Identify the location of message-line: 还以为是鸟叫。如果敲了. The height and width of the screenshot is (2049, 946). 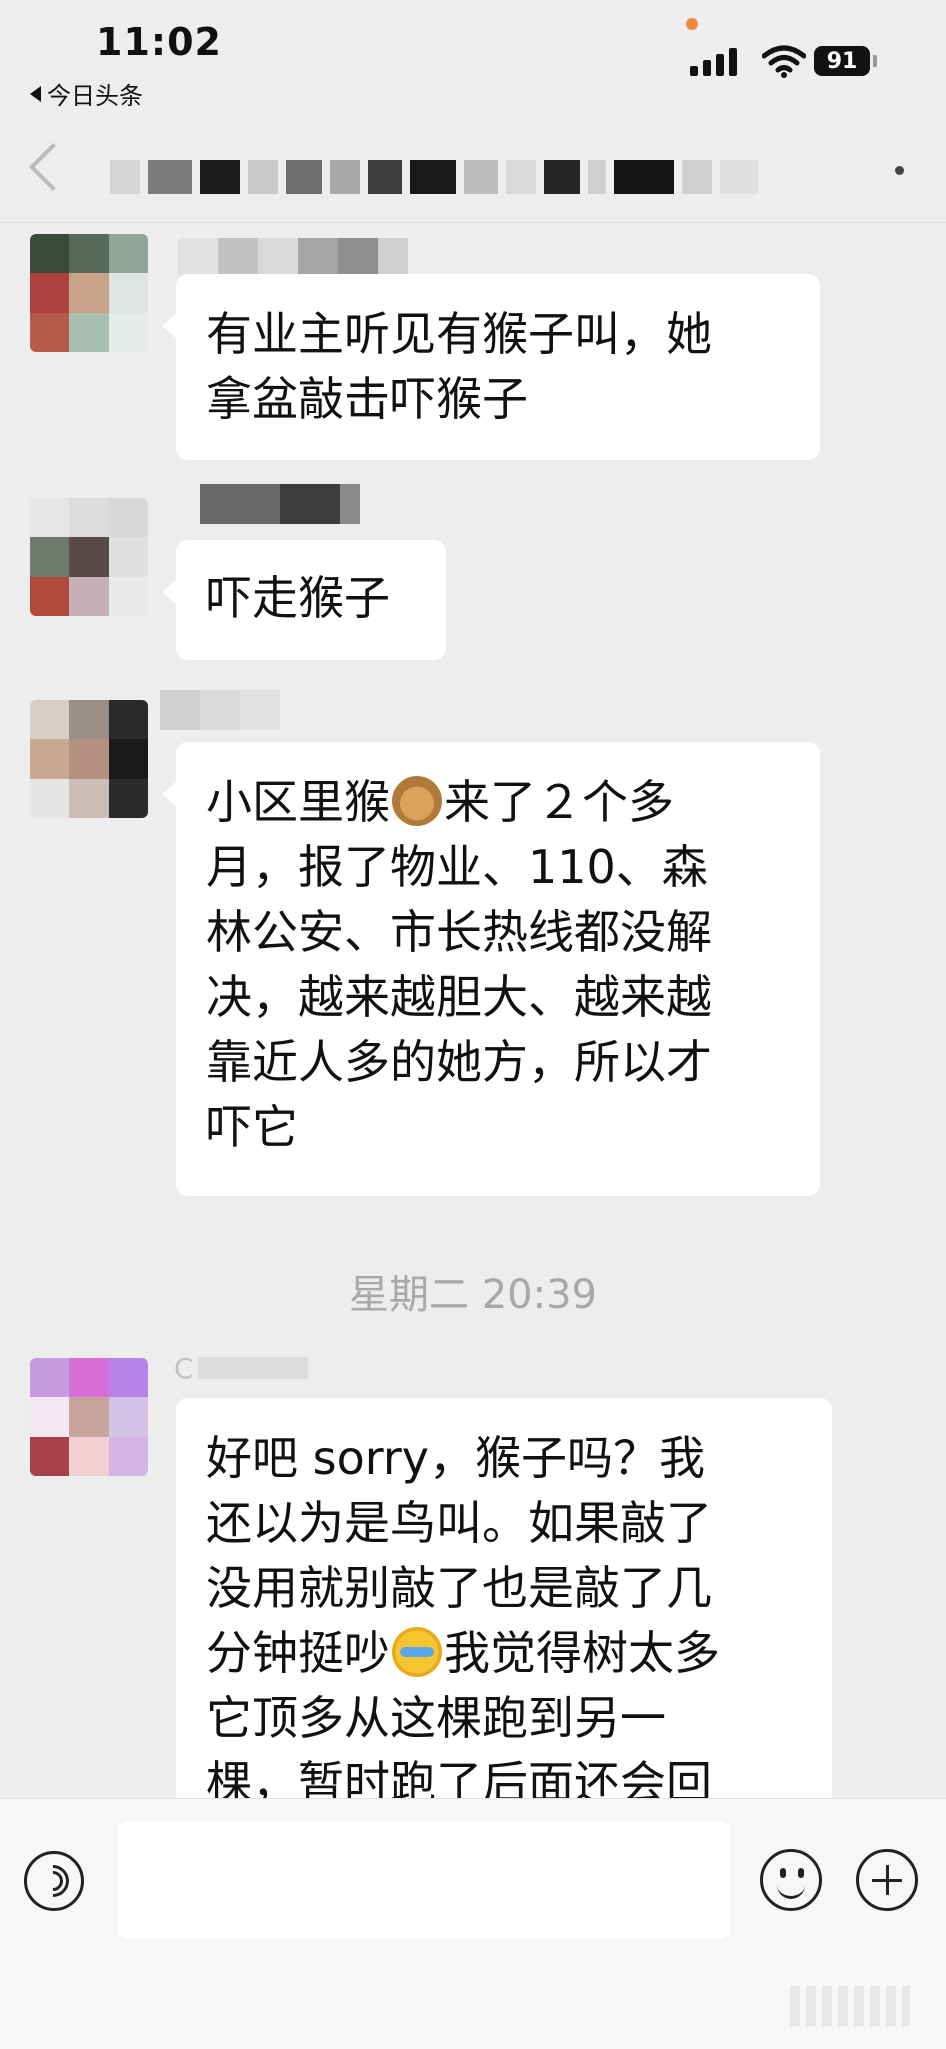
(459, 1523).